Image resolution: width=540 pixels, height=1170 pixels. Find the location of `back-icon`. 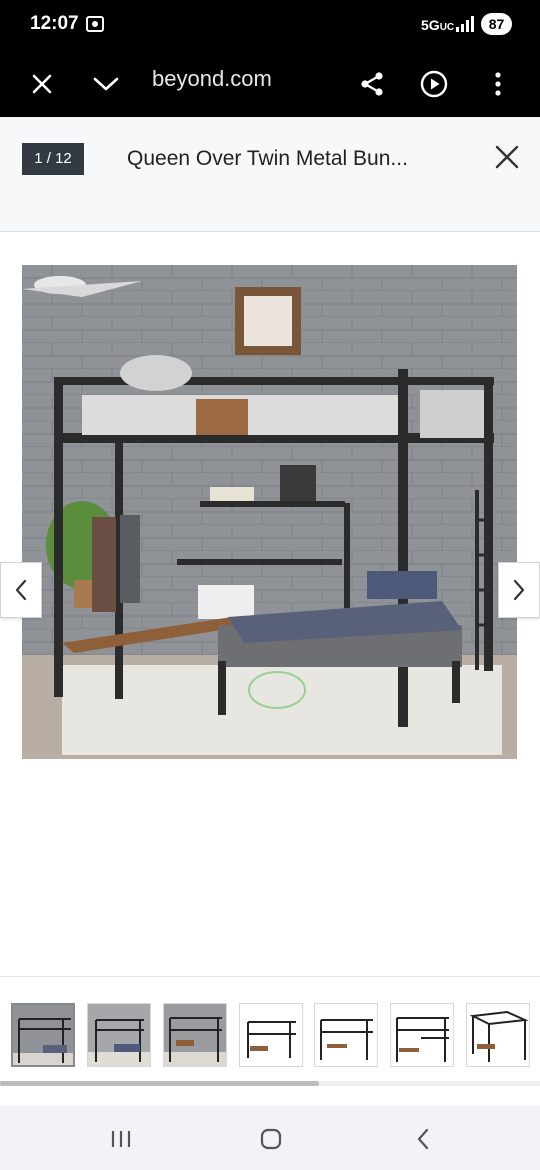

back-icon is located at coordinates (423, 1139).